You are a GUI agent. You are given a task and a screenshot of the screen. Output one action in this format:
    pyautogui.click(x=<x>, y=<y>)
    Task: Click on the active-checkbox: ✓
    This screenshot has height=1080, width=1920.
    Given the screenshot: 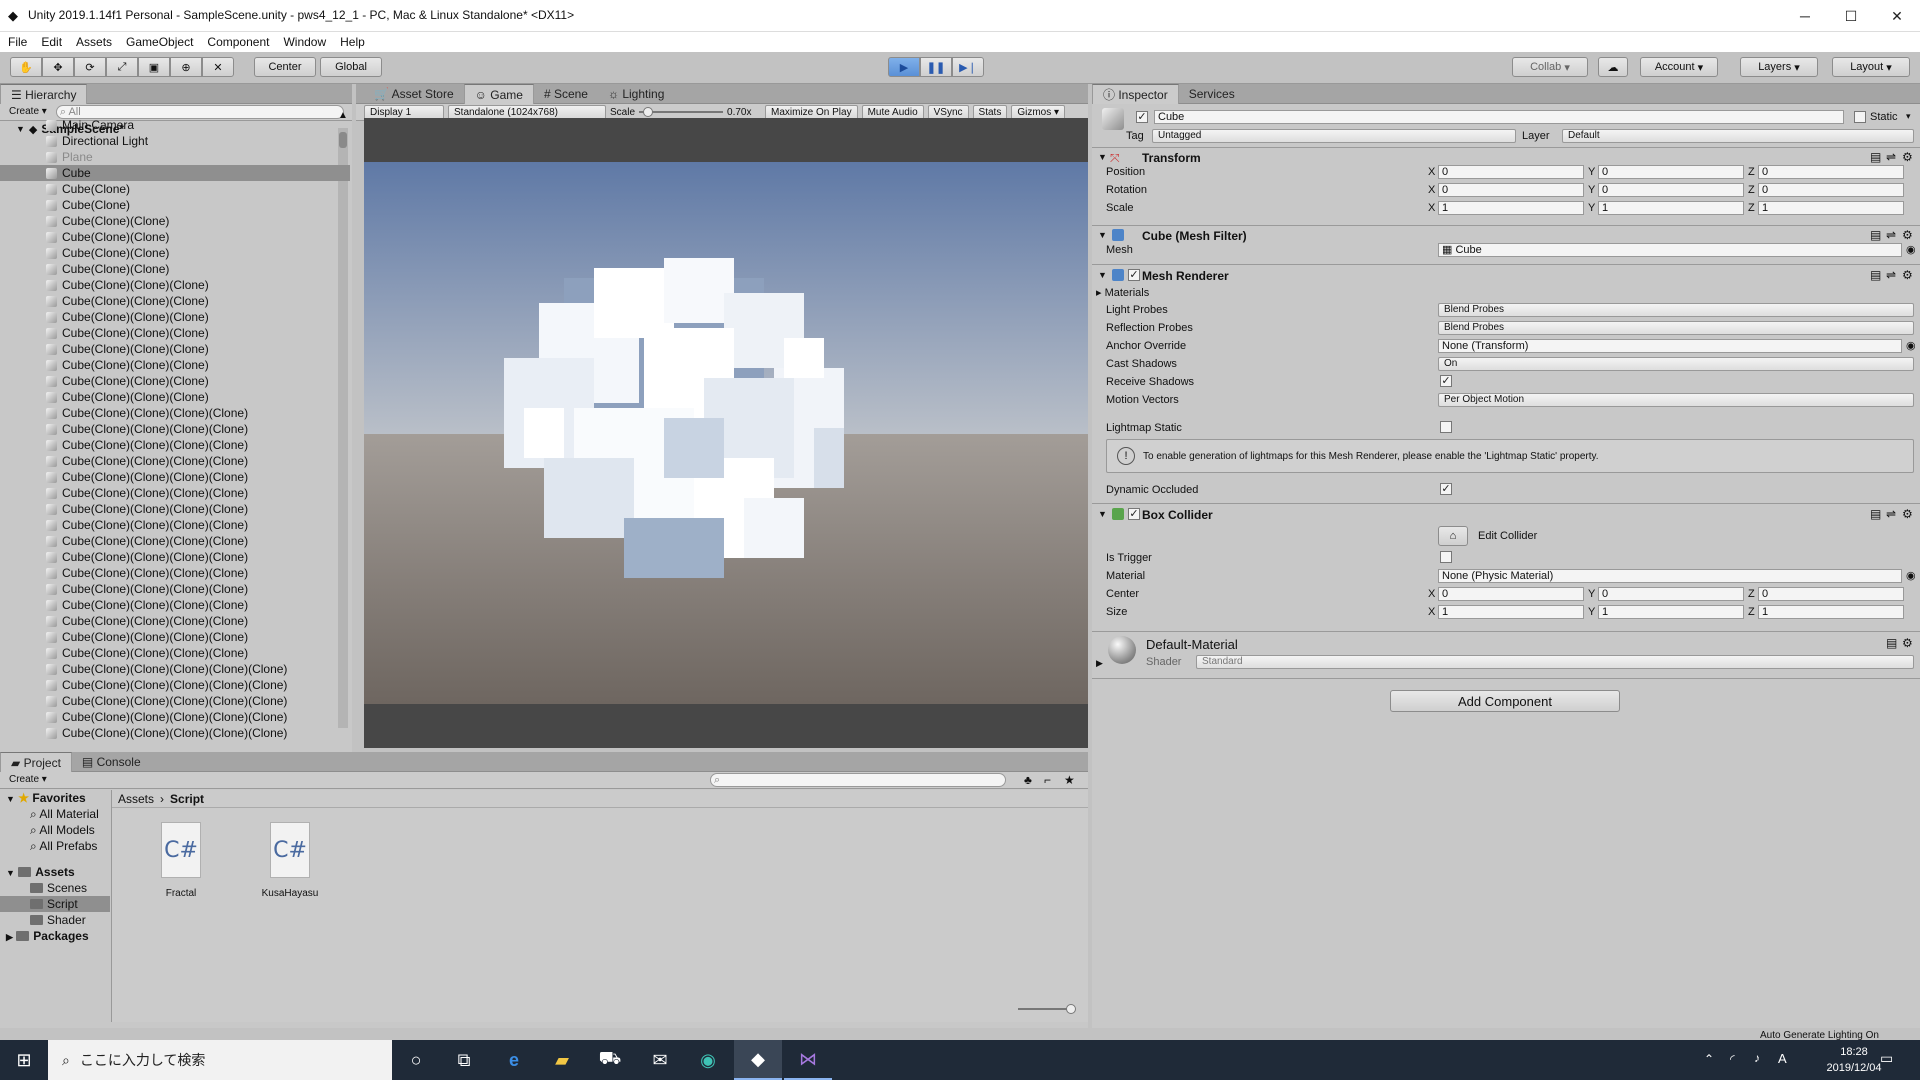 What is the action you would take?
    pyautogui.click(x=1142, y=117)
    